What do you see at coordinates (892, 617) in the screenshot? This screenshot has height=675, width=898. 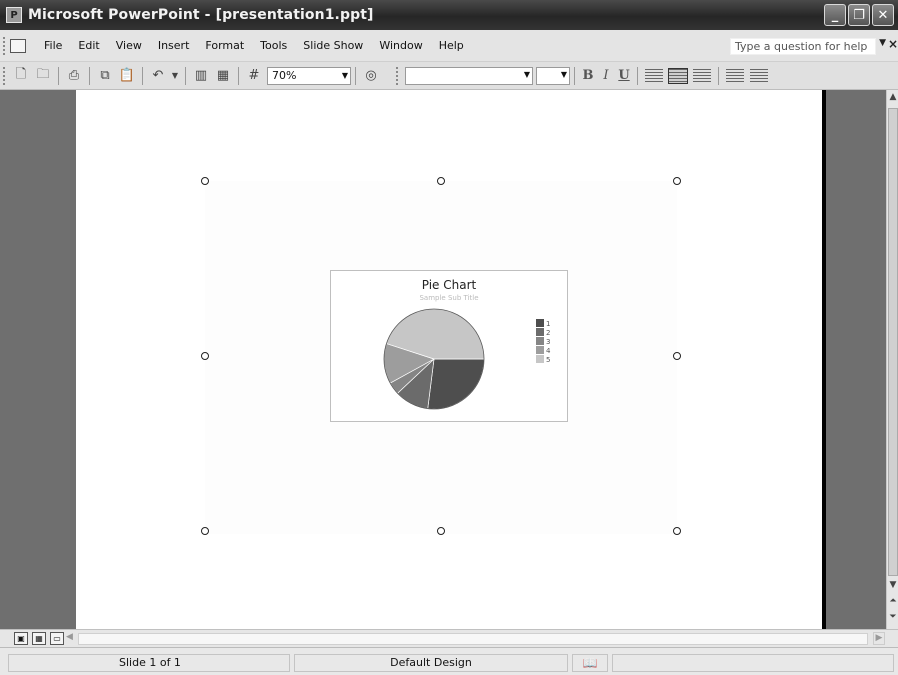 I see `next-slide-icon: ⏷` at bounding box center [892, 617].